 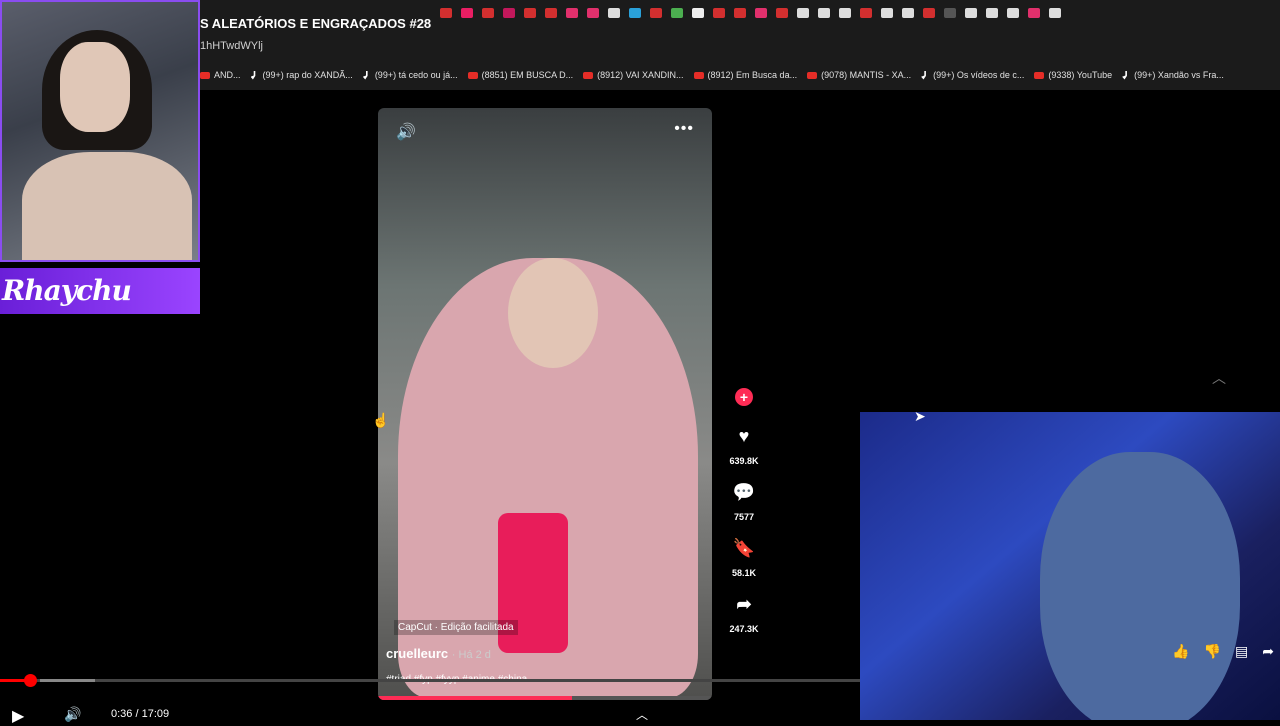 What do you see at coordinates (100, 131) in the screenshot?
I see `streamer-webcam` at bounding box center [100, 131].